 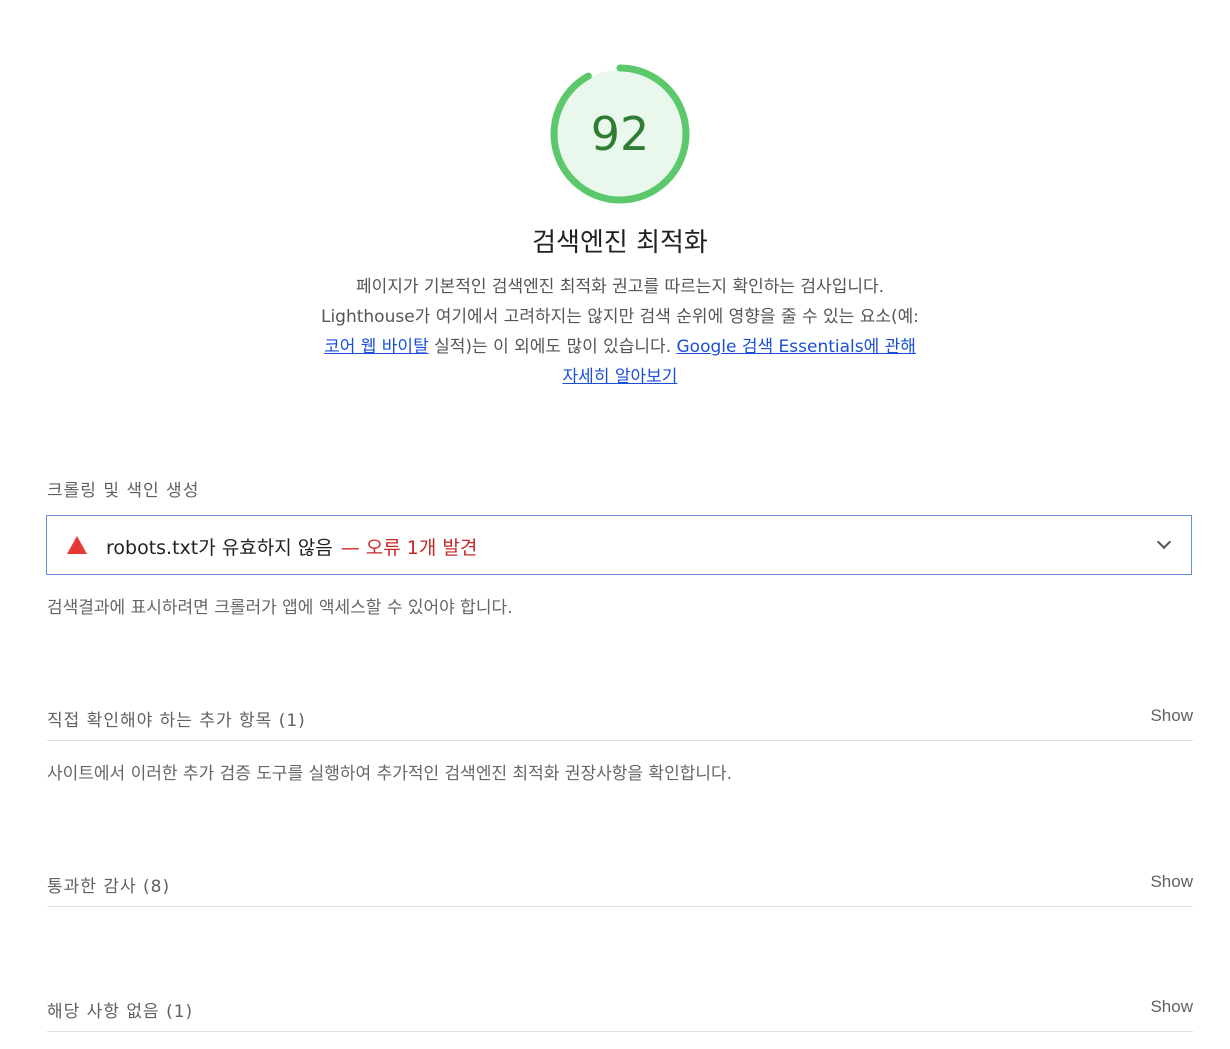 What do you see at coordinates (552, 347) in the screenshot?
I see `category-desc-text-2: 실적)는 이 외에도 많이 있습니다.` at bounding box center [552, 347].